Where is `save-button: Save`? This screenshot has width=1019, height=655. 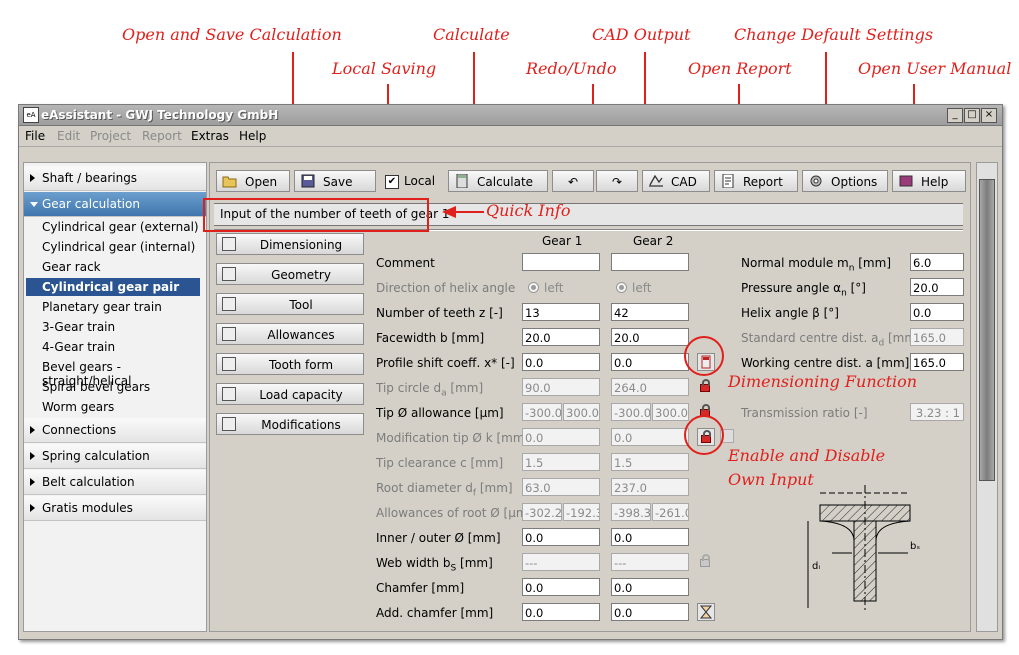 save-button: Save is located at coordinates (335, 181).